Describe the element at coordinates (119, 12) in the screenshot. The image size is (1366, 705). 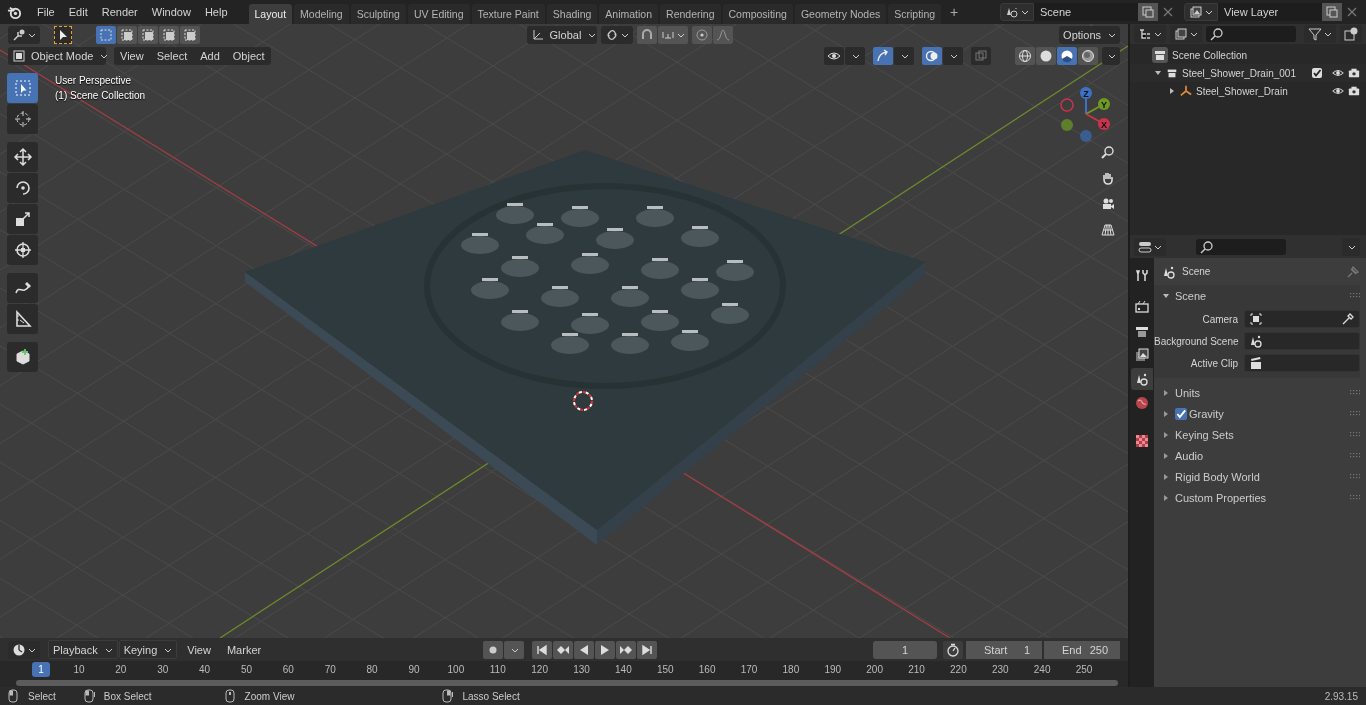
I see `menu-item: Render` at that location.